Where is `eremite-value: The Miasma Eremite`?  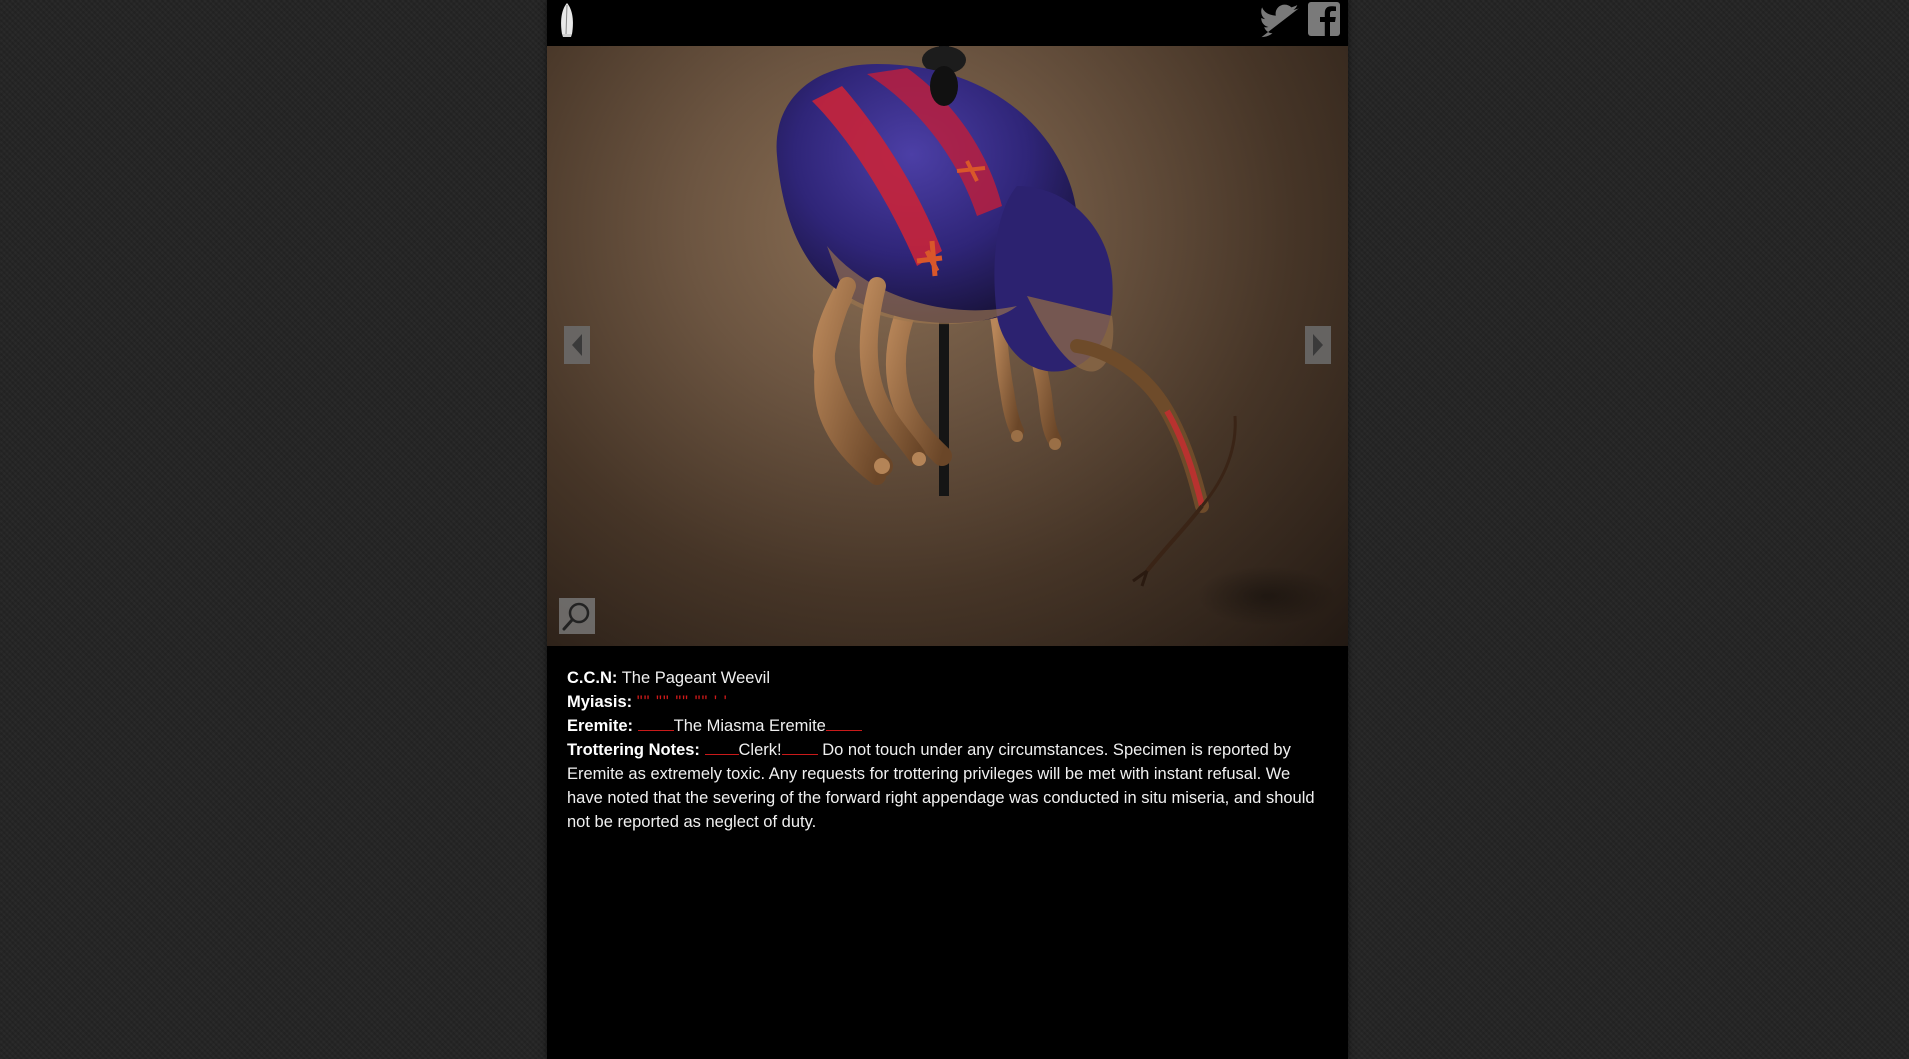 eremite-value: The Miasma Eremite is located at coordinates (749, 726).